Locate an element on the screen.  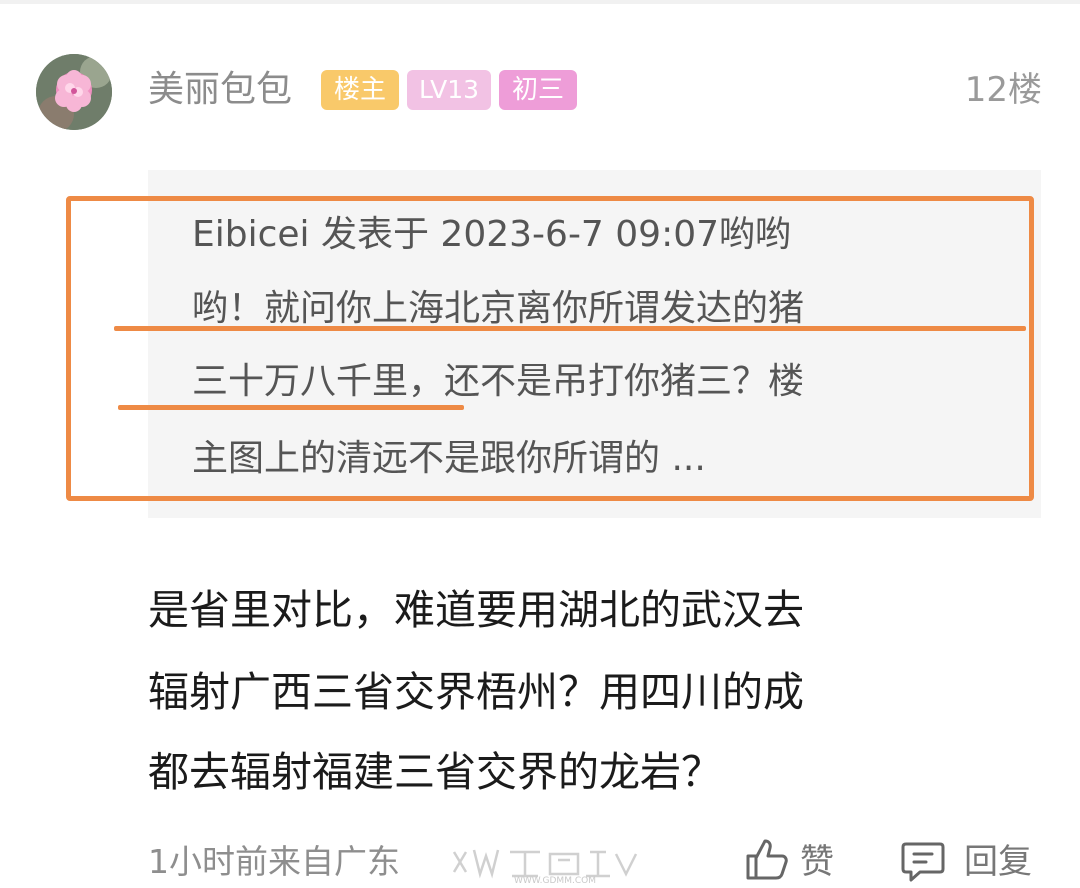
comment-body-line: 都去辐射福建三省交界的龙岩？ is located at coordinates (435, 772).